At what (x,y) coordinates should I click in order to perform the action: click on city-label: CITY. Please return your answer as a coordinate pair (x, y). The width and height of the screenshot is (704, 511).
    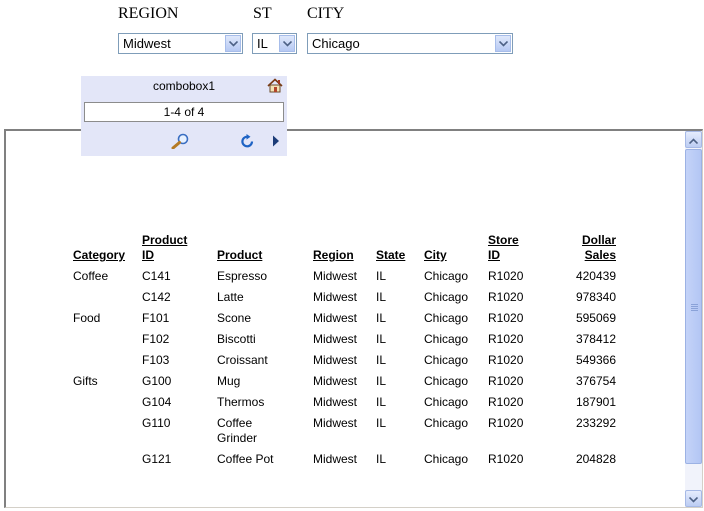
    Looking at the image, I should click on (326, 13).